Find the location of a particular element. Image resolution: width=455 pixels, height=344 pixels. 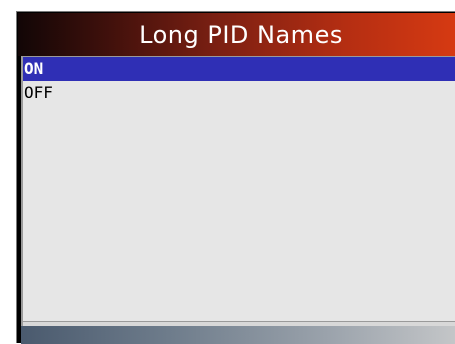

list-item-label: ON is located at coordinates (34, 68).